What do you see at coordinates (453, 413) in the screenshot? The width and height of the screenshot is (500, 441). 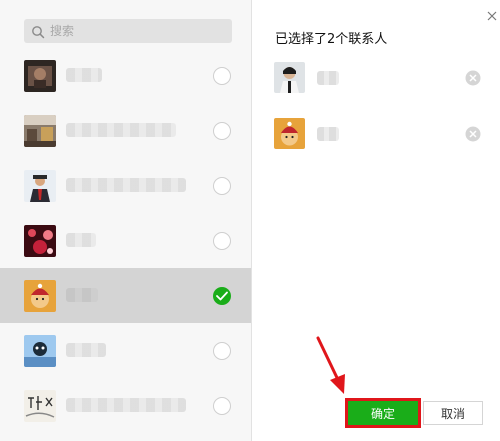 I see `cancel-button: 取消` at bounding box center [453, 413].